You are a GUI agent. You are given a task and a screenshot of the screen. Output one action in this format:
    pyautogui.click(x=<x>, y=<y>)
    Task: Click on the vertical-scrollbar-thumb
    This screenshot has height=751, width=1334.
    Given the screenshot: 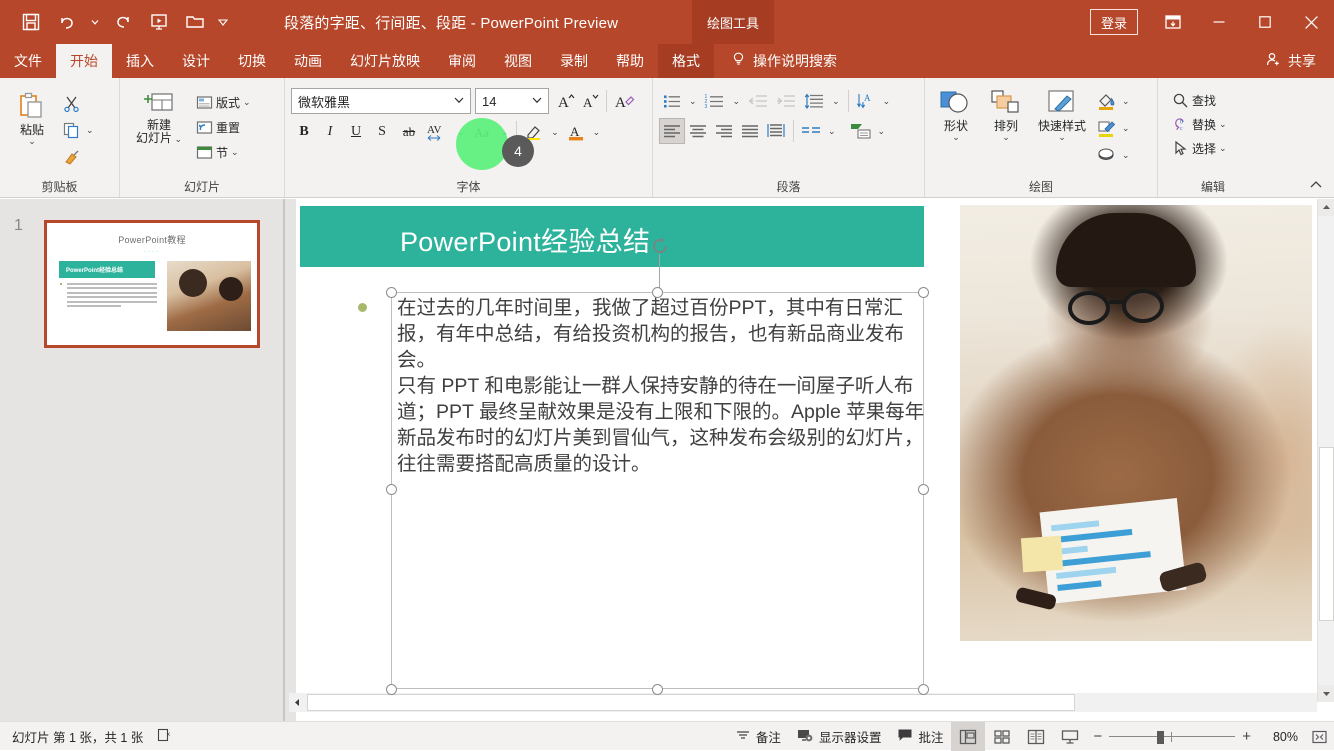 What is the action you would take?
    pyautogui.click(x=1326, y=534)
    